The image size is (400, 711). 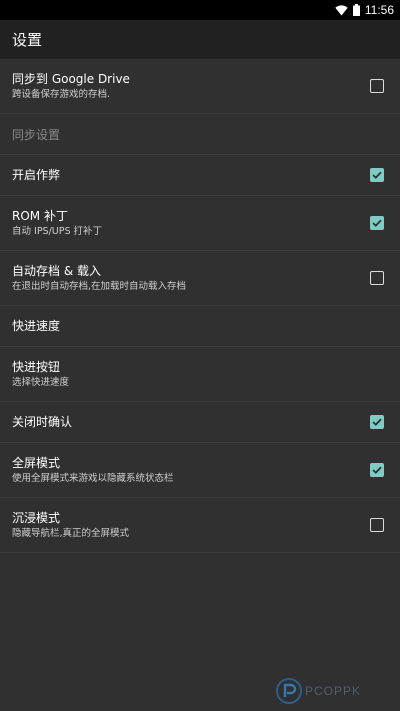 I want to click on setting-rom-patch: ROM 补丁 自动 IPS/UPS 打补丁, so click(x=200, y=223).